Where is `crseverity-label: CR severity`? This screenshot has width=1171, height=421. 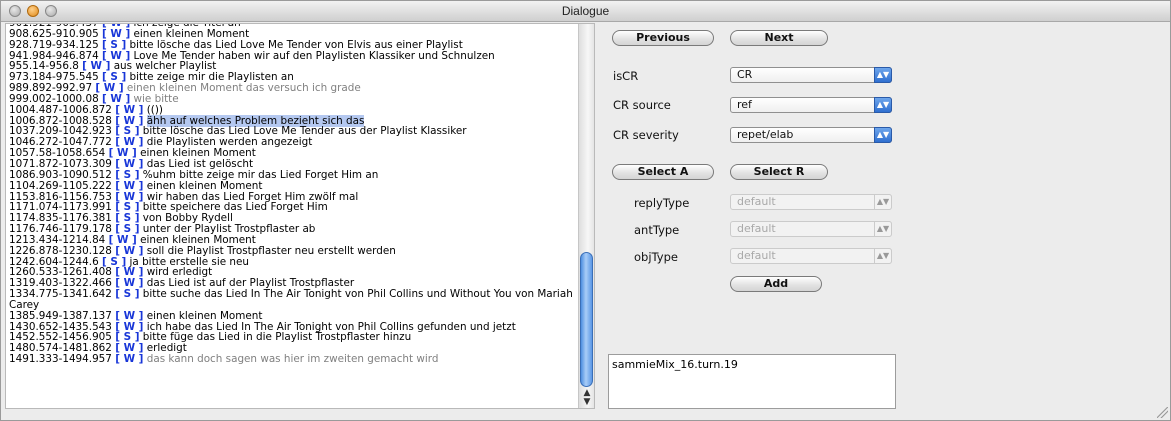
crseverity-label: CR severity is located at coordinates (646, 135).